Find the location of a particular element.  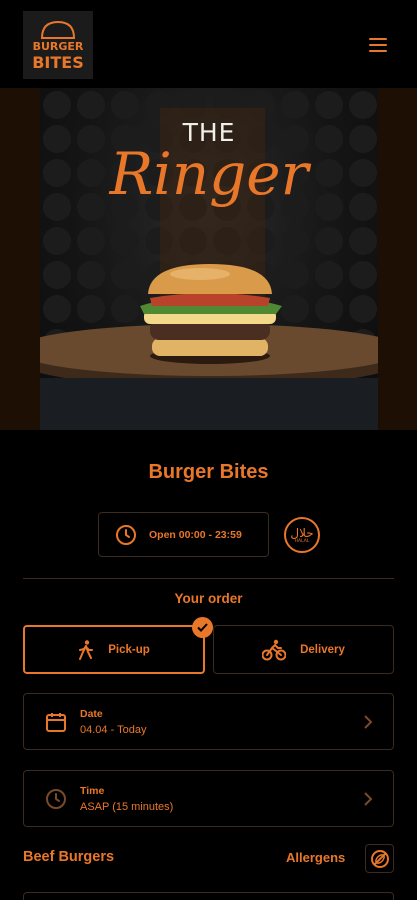

opening-hours-text: Open 00:00 - 23:59 is located at coordinates (195, 534).